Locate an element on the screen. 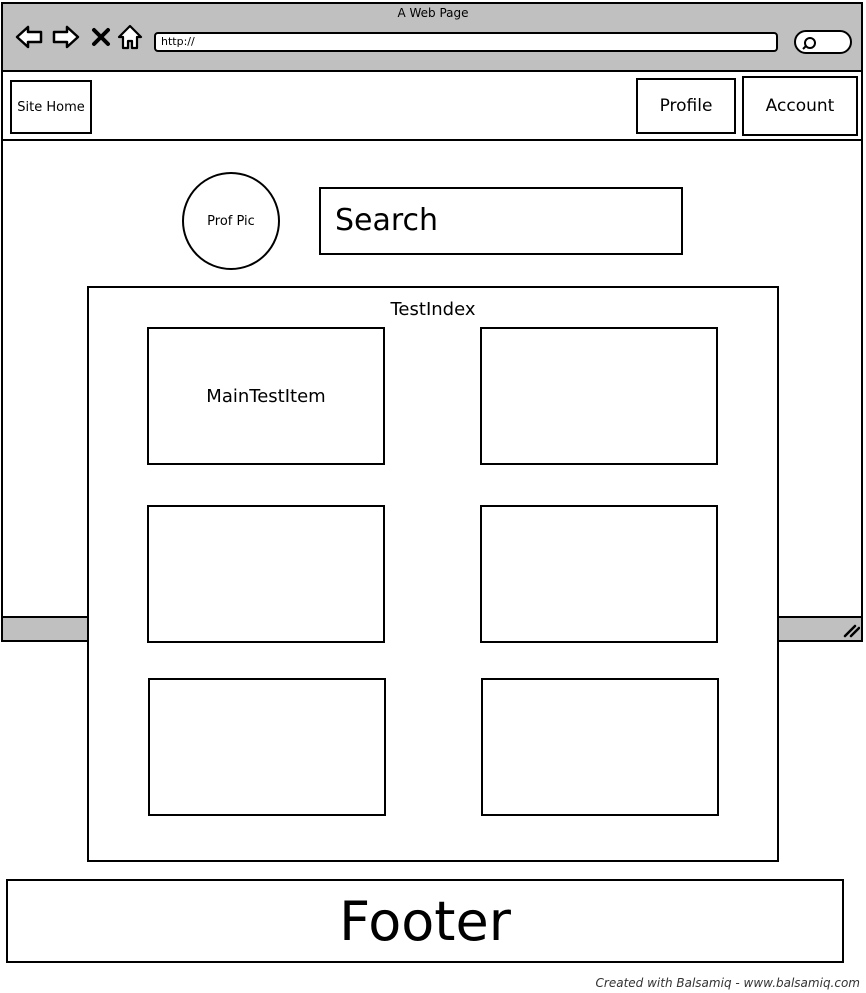  resize-grip-icon is located at coordinates (851, 630).